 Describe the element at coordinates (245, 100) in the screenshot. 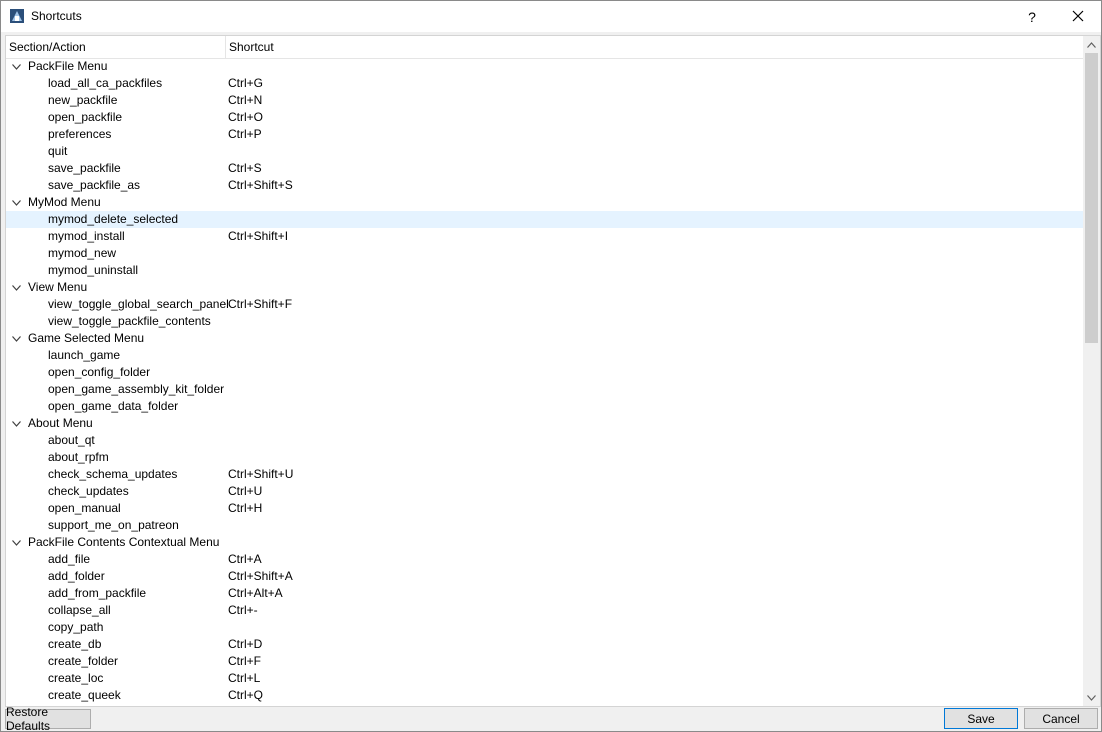

I see `shortcut-value: Ctrl+N` at that location.